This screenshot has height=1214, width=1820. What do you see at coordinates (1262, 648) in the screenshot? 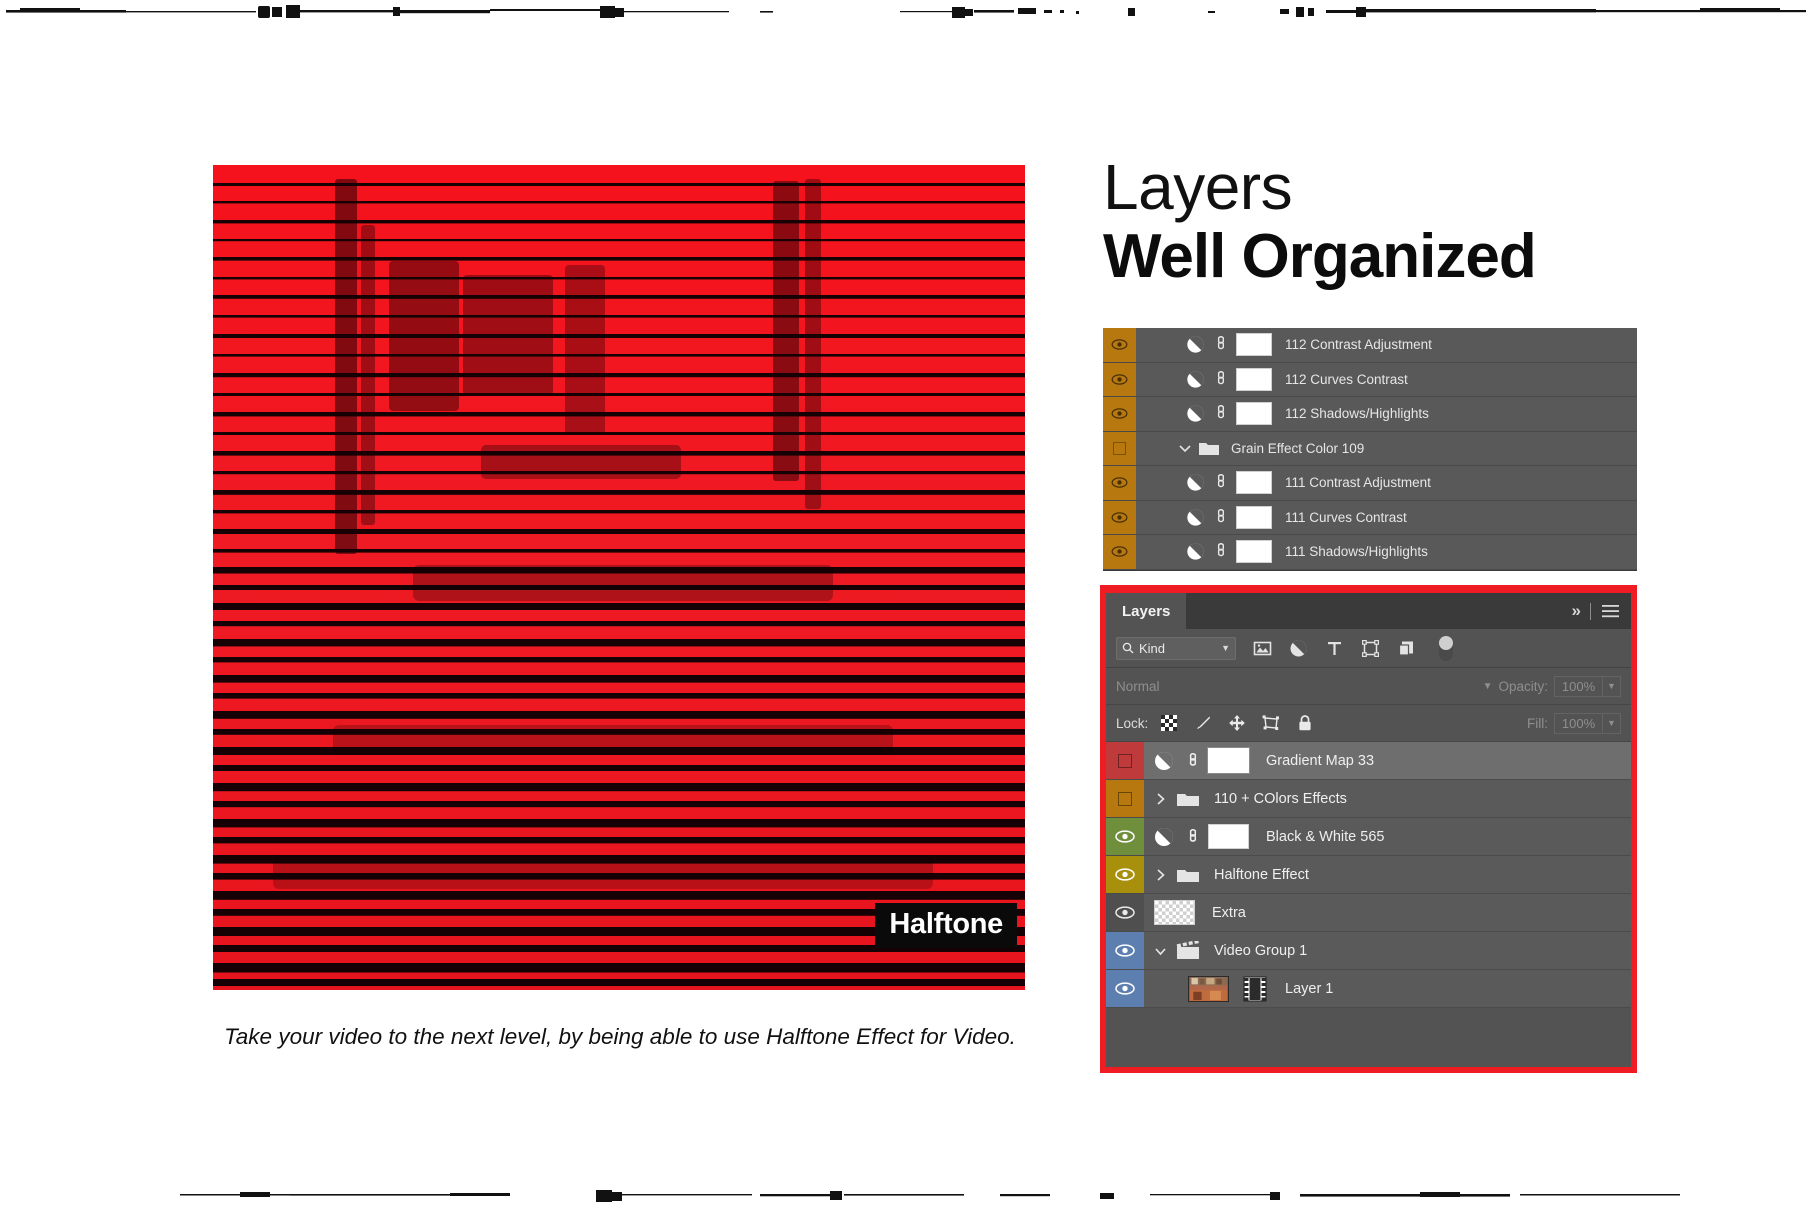
I see `pixel-layer-filter-icon` at bounding box center [1262, 648].